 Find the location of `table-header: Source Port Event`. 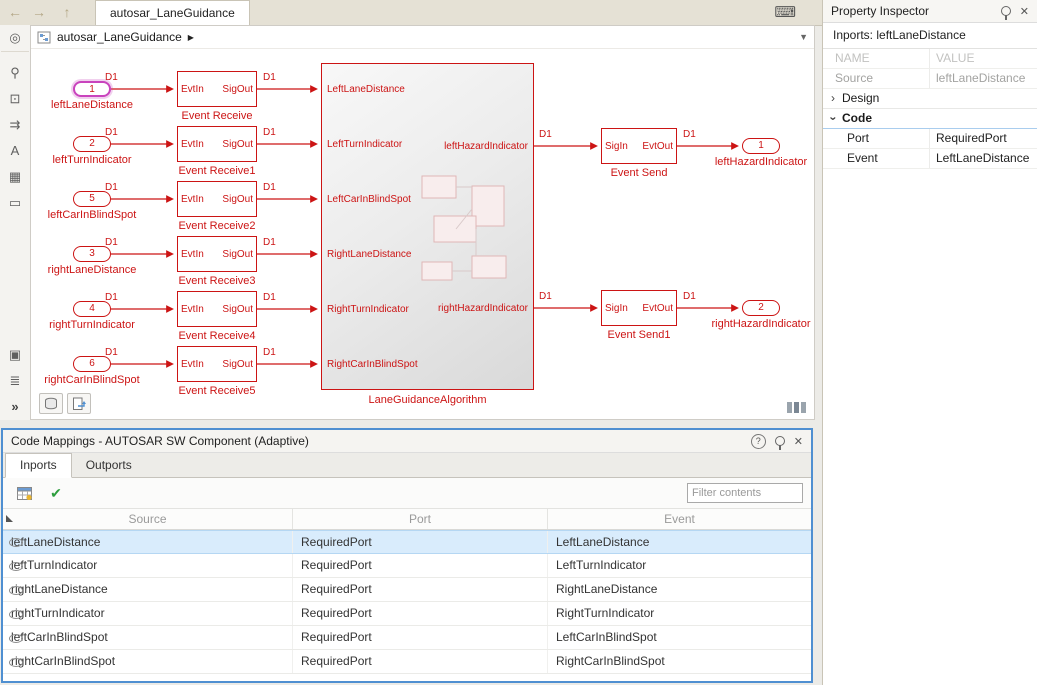

table-header: Source Port Event is located at coordinates (407, 519).